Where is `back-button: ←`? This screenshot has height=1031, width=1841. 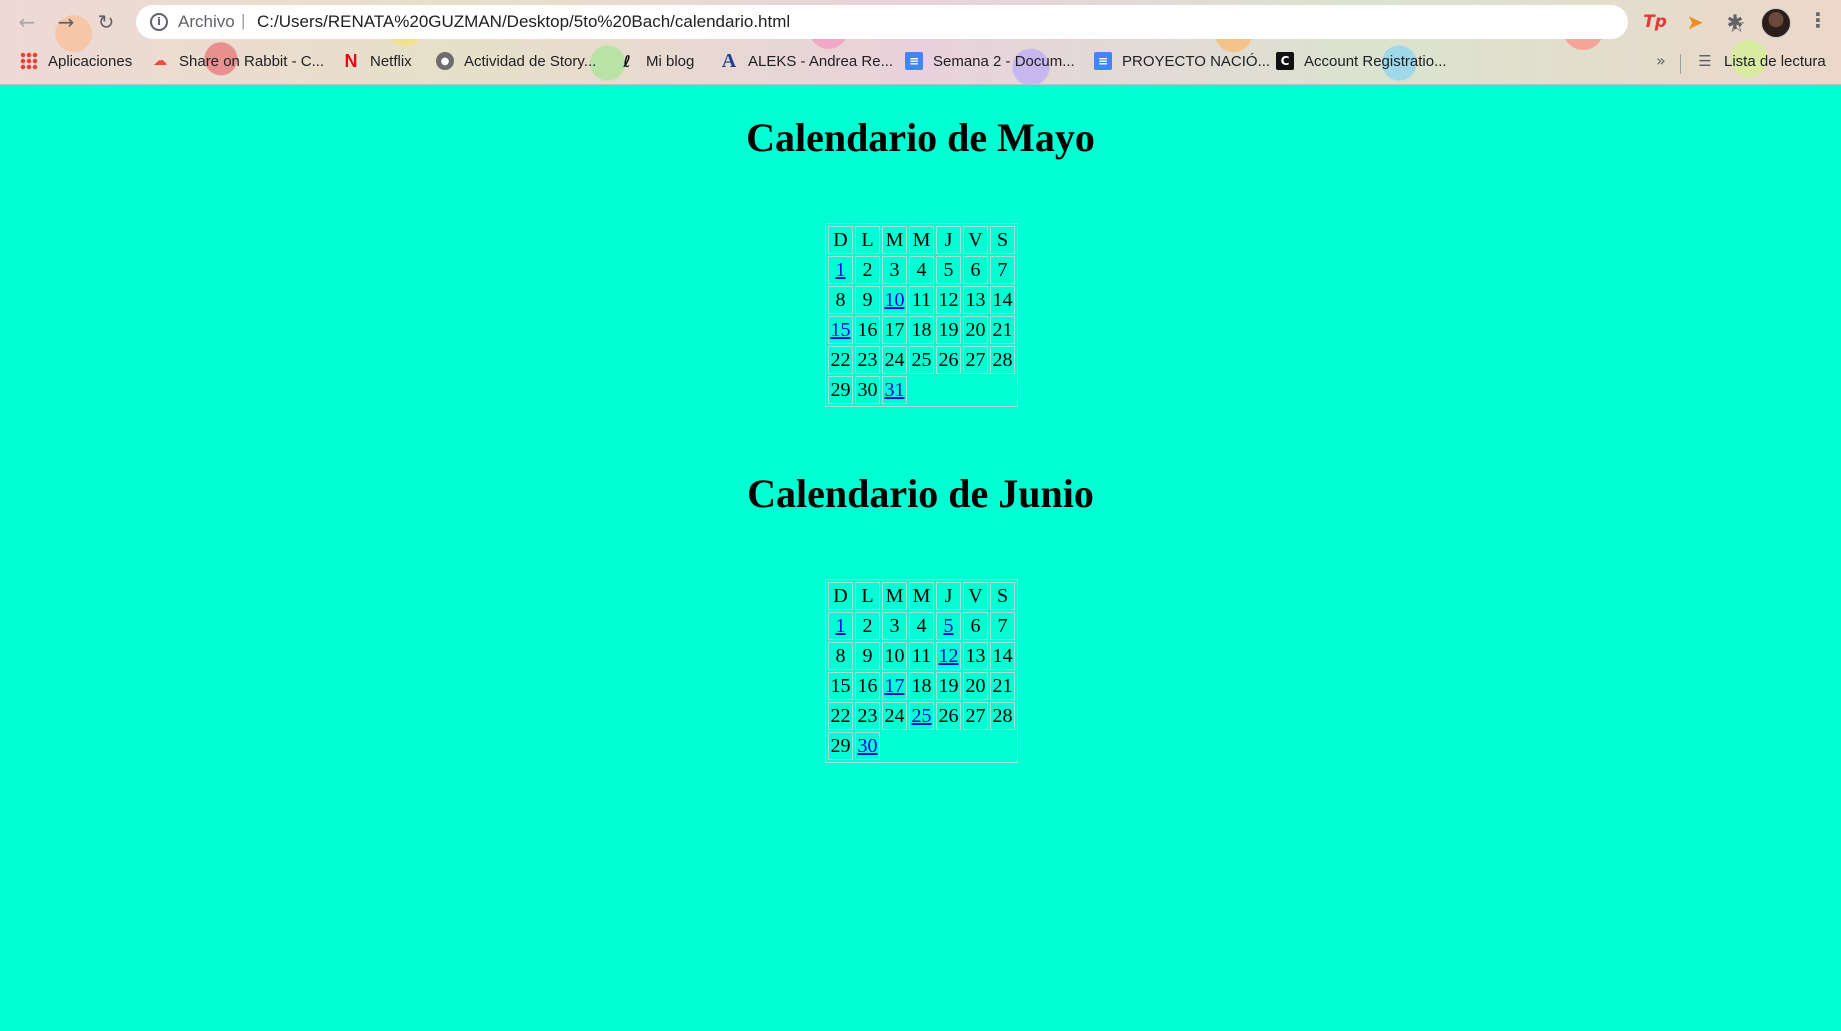 back-button: ← is located at coordinates (27, 22).